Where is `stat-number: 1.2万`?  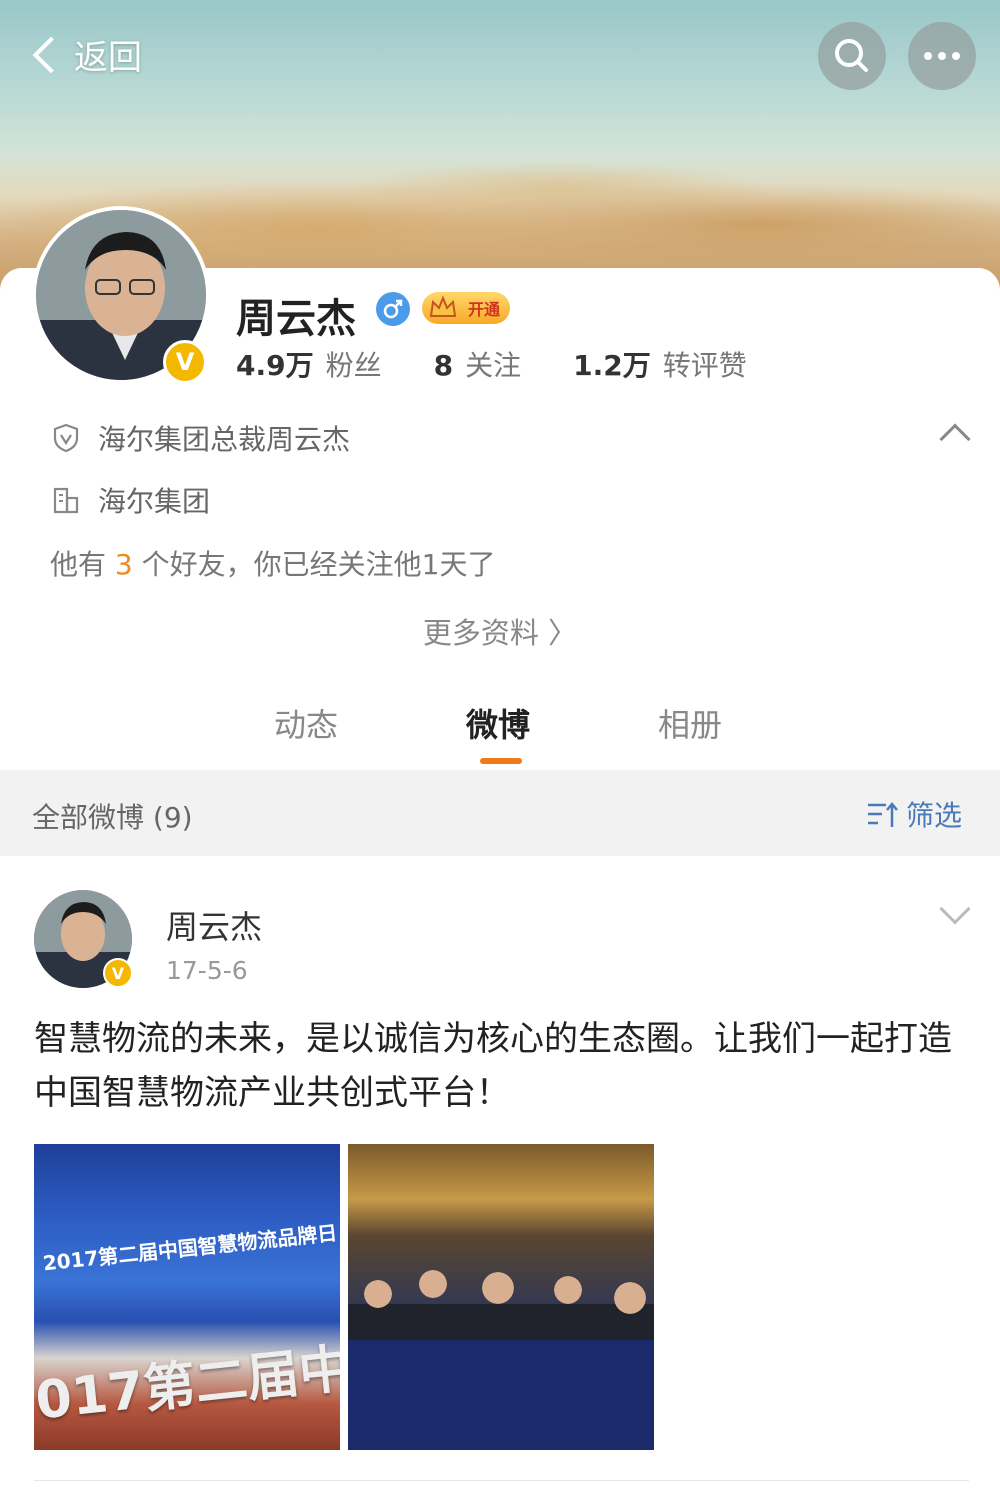
stat-number: 1.2万 is located at coordinates (612, 365).